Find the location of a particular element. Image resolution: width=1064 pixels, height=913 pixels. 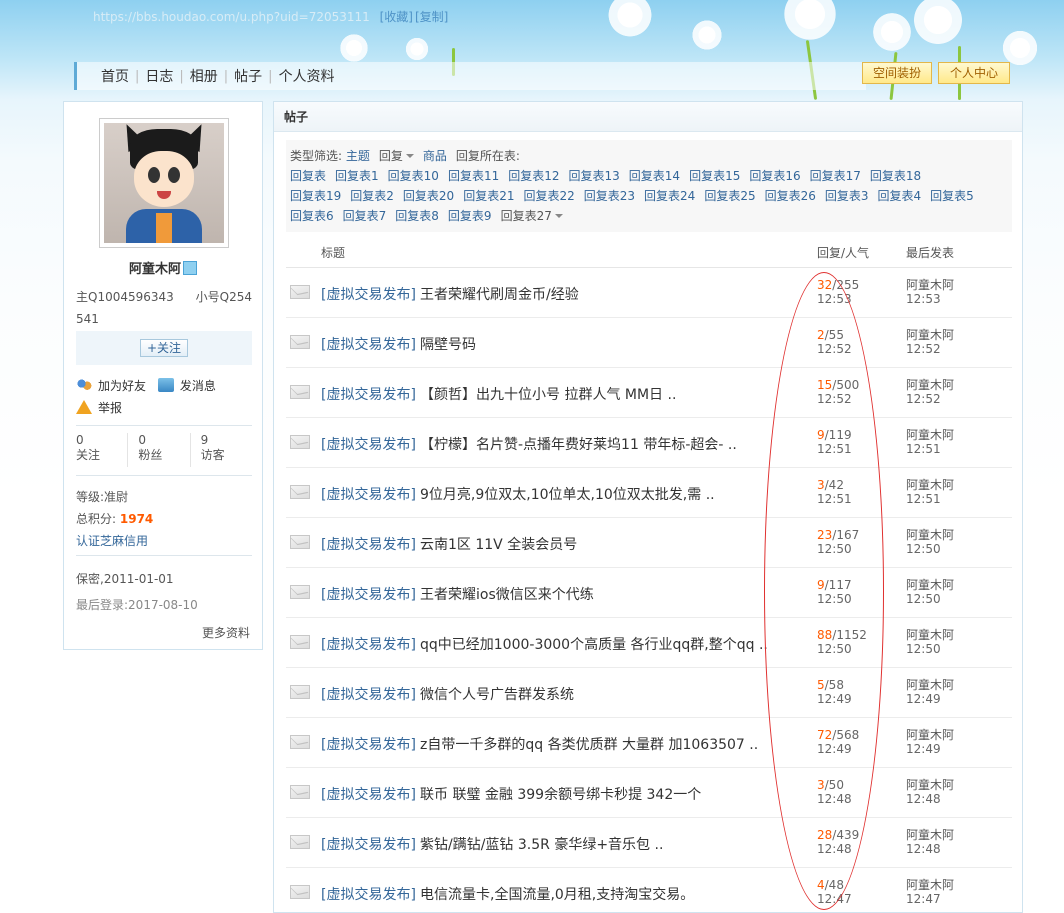

reply-table-link: 回复表18 is located at coordinates (895, 176).